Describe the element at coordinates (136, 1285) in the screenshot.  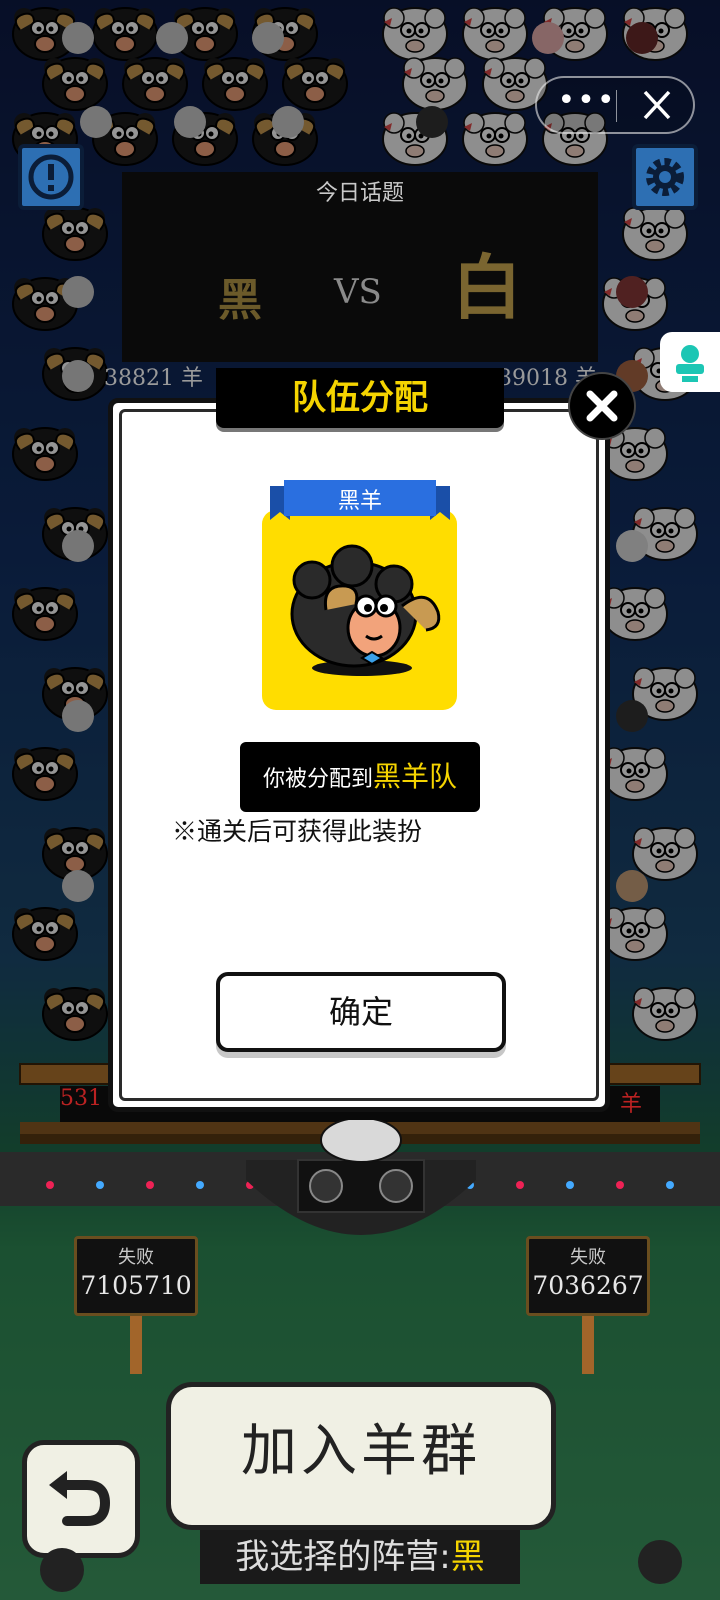
I see `left-score-value: 7105710` at that location.